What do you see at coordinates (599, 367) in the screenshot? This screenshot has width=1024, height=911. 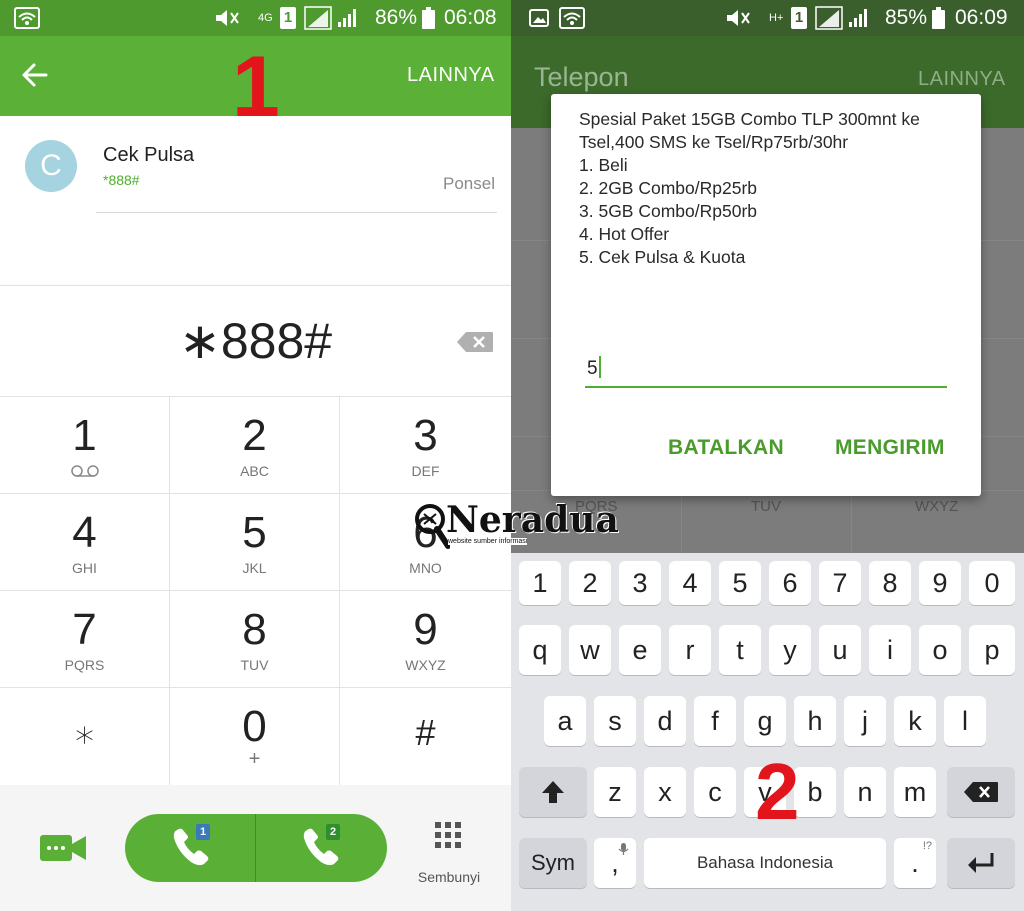 I see `text-cursor` at bounding box center [599, 367].